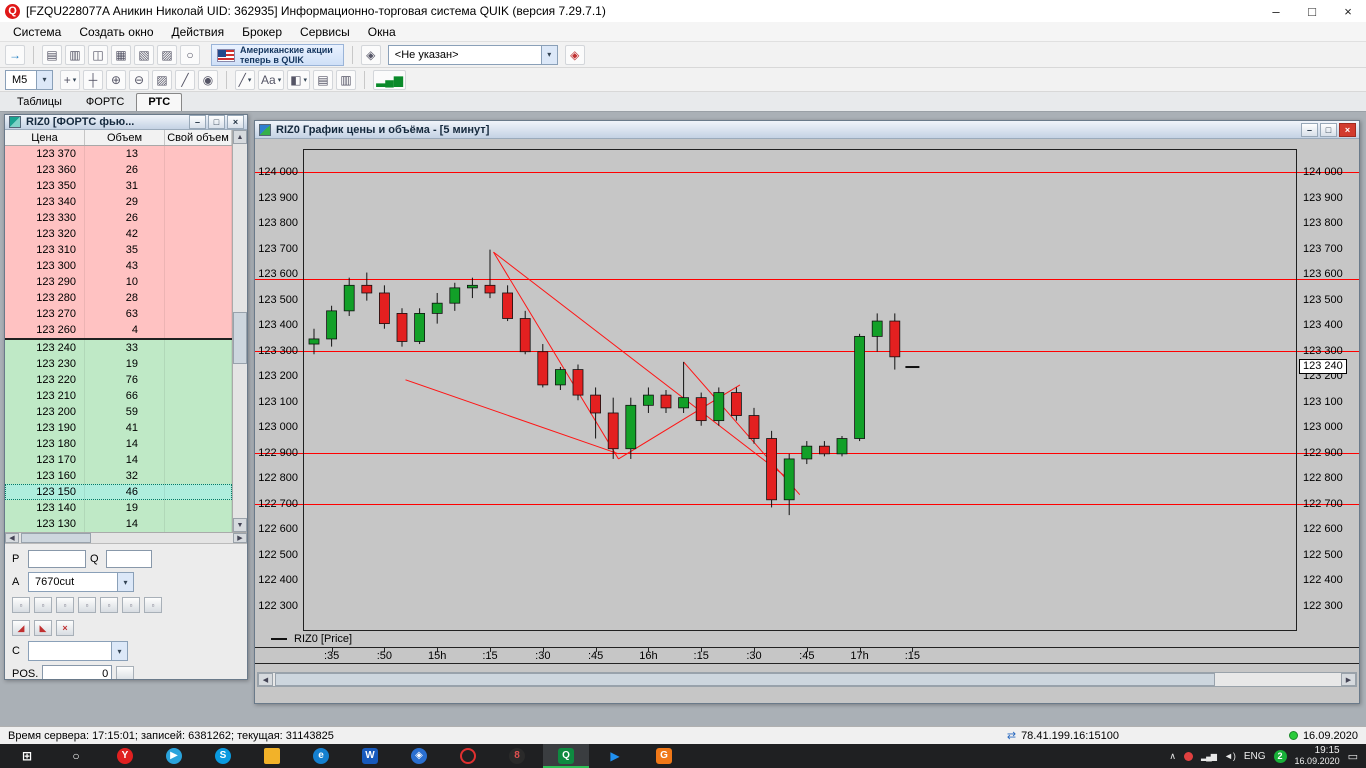  What do you see at coordinates (57, 559) in the screenshot?
I see `price-input` at bounding box center [57, 559].